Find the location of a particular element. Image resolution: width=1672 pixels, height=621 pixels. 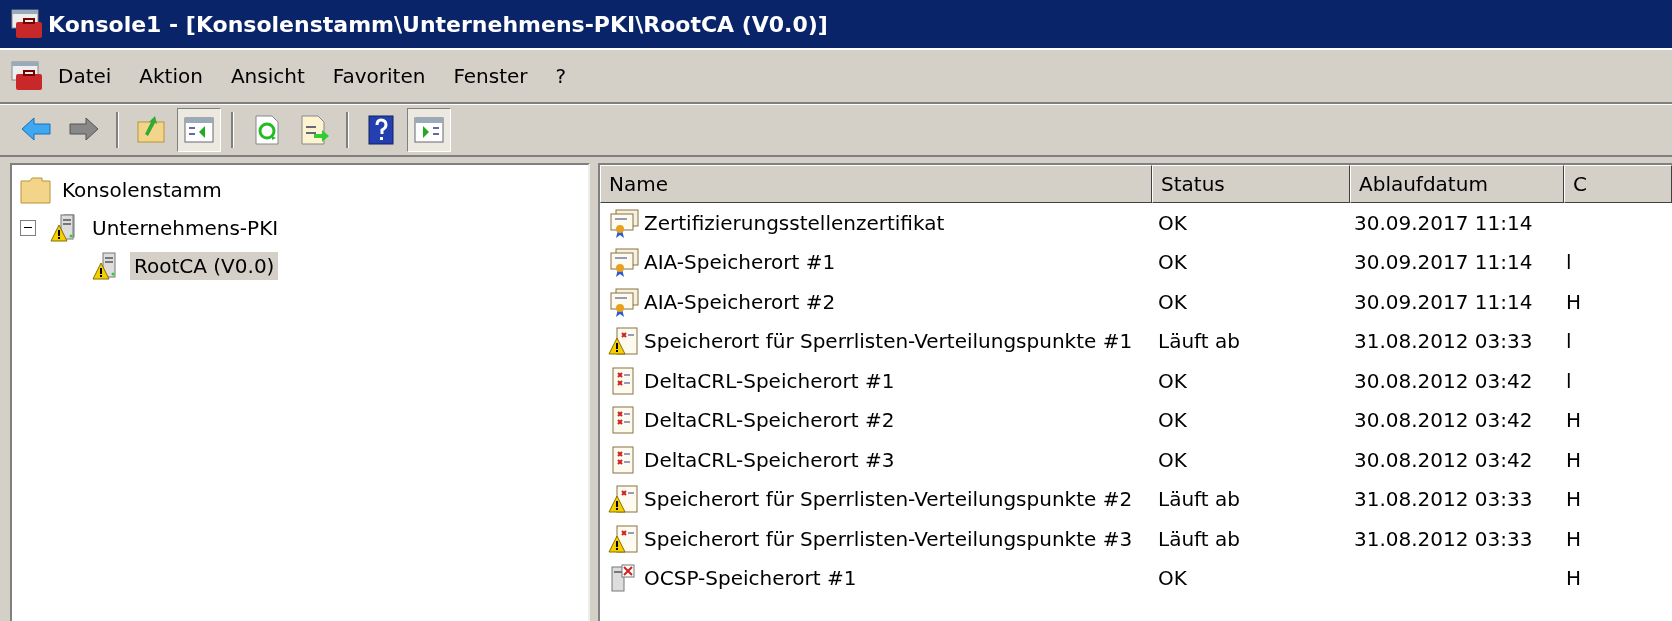

tree-item: Konsolenstamm is located at coordinates (142, 190).